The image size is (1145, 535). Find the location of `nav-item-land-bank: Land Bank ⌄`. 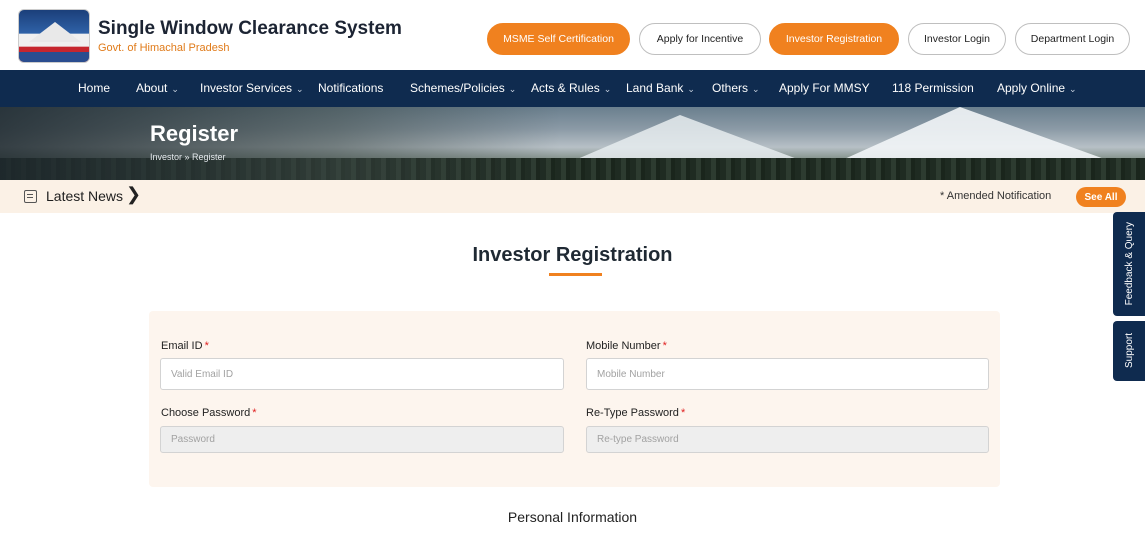

nav-item-land-bank: Land Bank ⌄ is located at coordinates (660, 88).